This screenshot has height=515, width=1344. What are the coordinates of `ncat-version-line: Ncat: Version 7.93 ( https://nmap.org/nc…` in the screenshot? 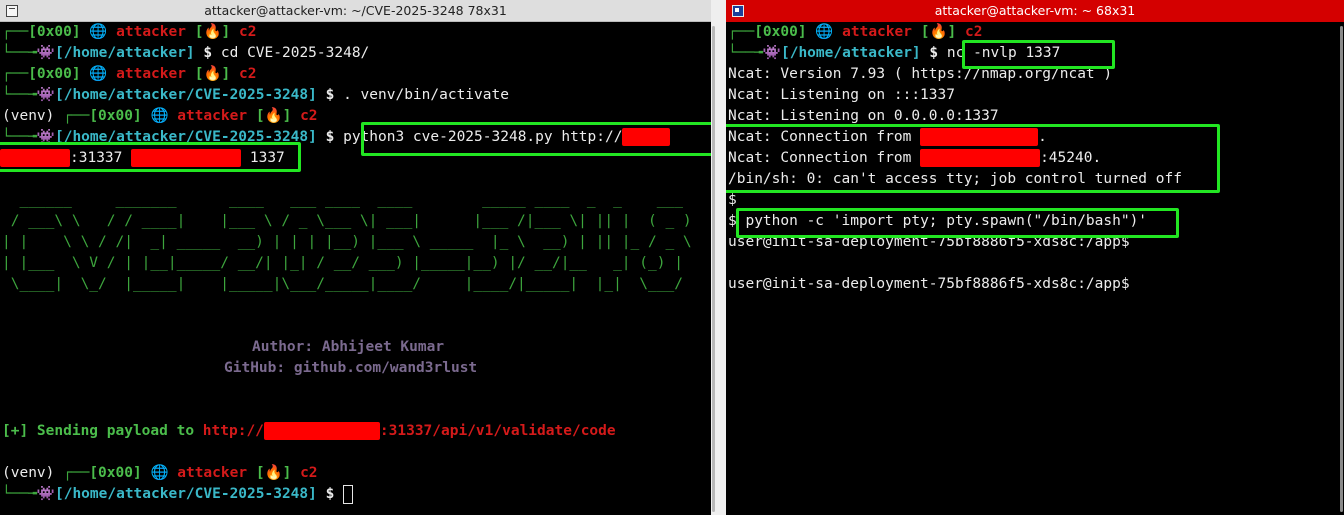 It's located at (920, 74).